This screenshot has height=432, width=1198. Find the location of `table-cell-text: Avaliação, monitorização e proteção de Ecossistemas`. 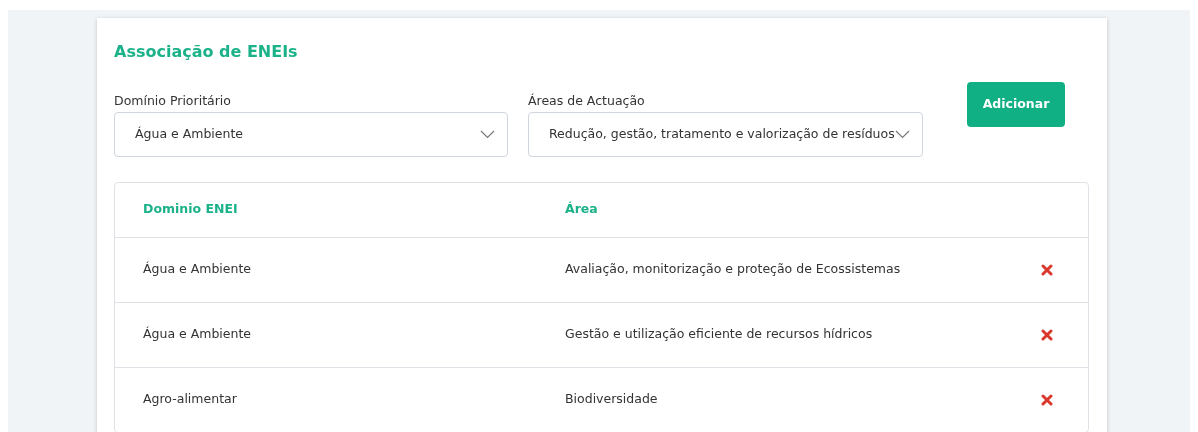

table-cell-text: Avaliação, monitorização e proteção de Ecossistemas is located at coordinates (733, 269).